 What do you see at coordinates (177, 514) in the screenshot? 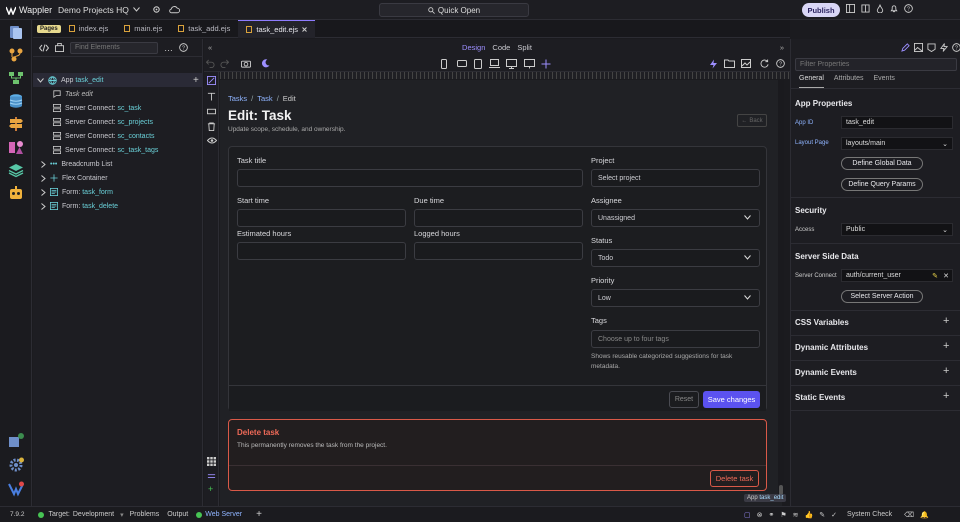
I see `output-tab: Output` at bounding box center [177, 514].